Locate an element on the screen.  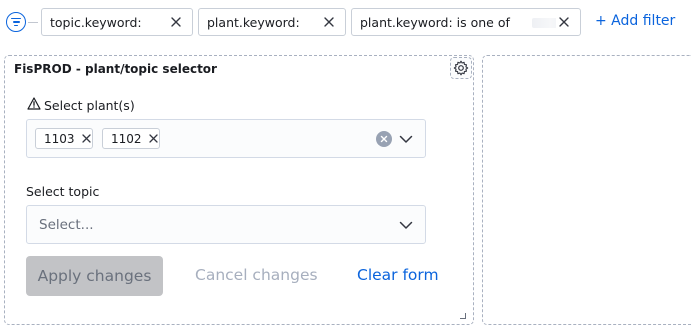
filter-pill-plant-is-one-of: plant.keyword: is one of is located at coordinates (466, 22).